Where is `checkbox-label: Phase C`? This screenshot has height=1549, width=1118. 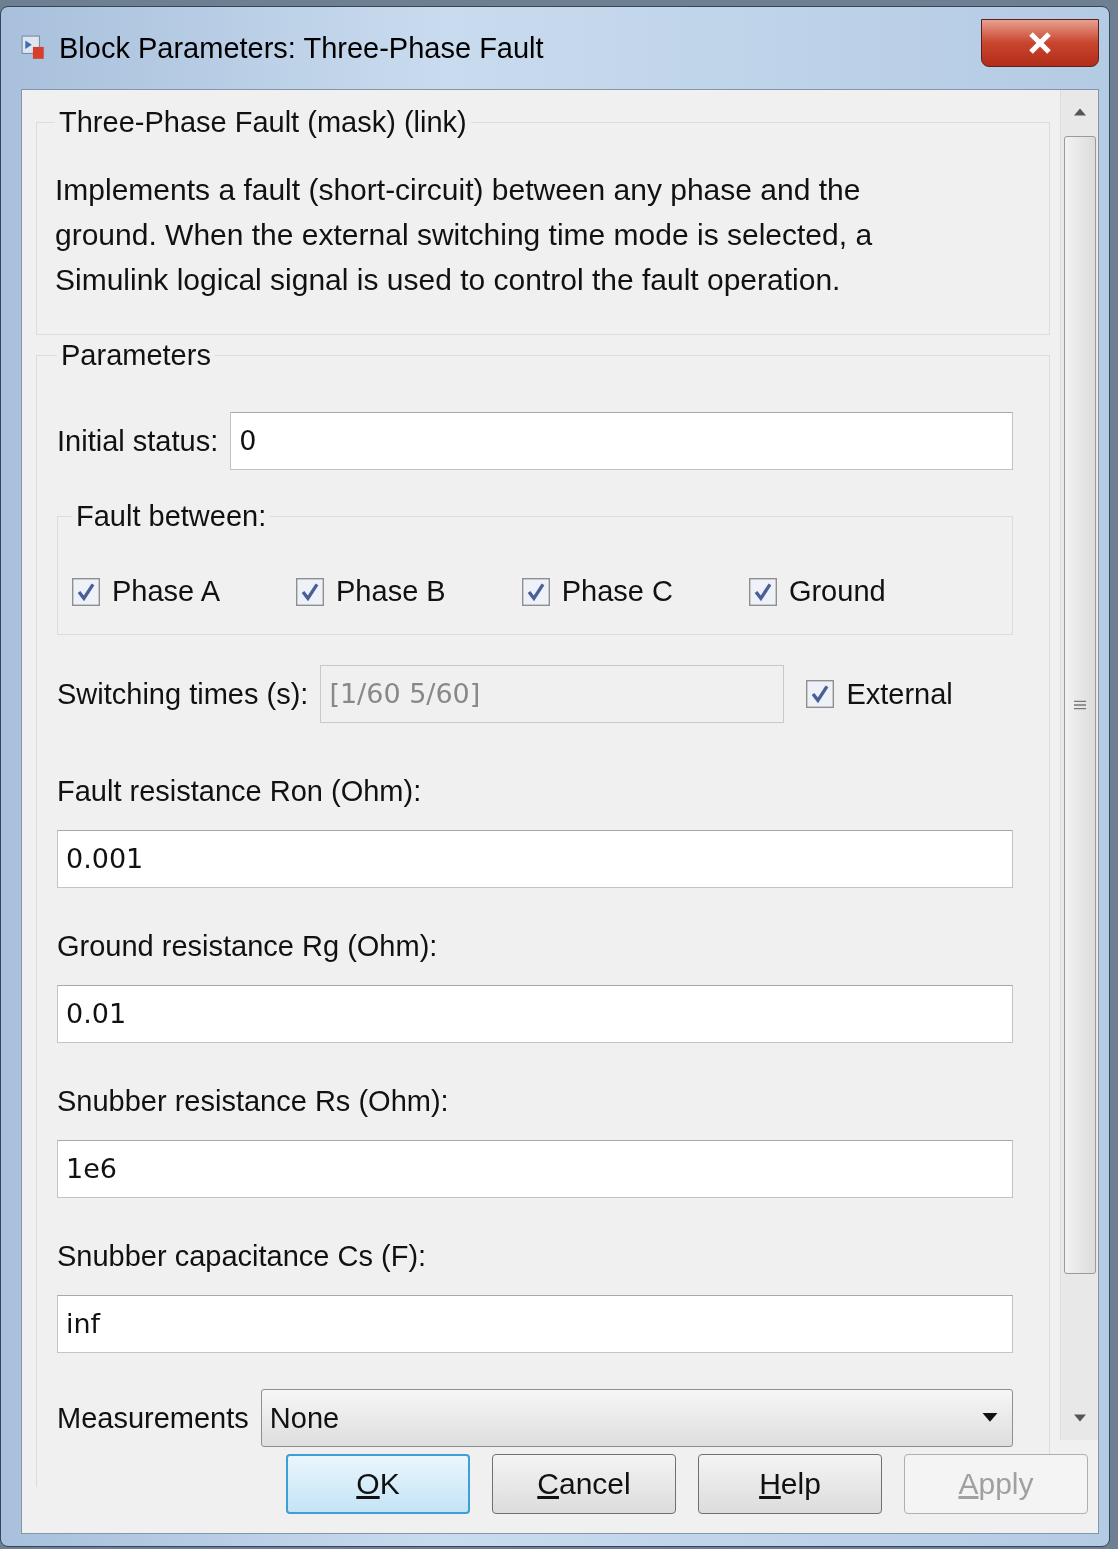 checkbox-label: Phase C is located at coordinates (617, 591).